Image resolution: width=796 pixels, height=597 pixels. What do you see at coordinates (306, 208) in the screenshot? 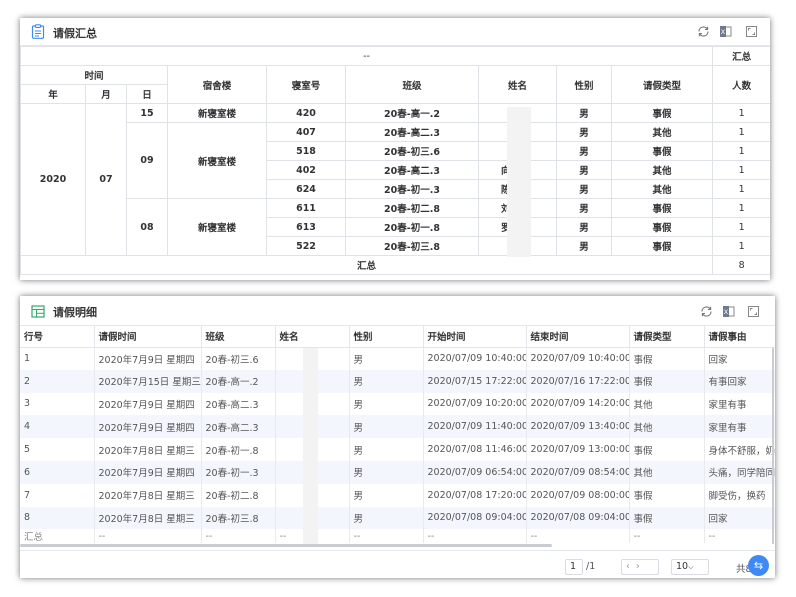
I see `room-cell: 611` at bounding box center [306, 208].